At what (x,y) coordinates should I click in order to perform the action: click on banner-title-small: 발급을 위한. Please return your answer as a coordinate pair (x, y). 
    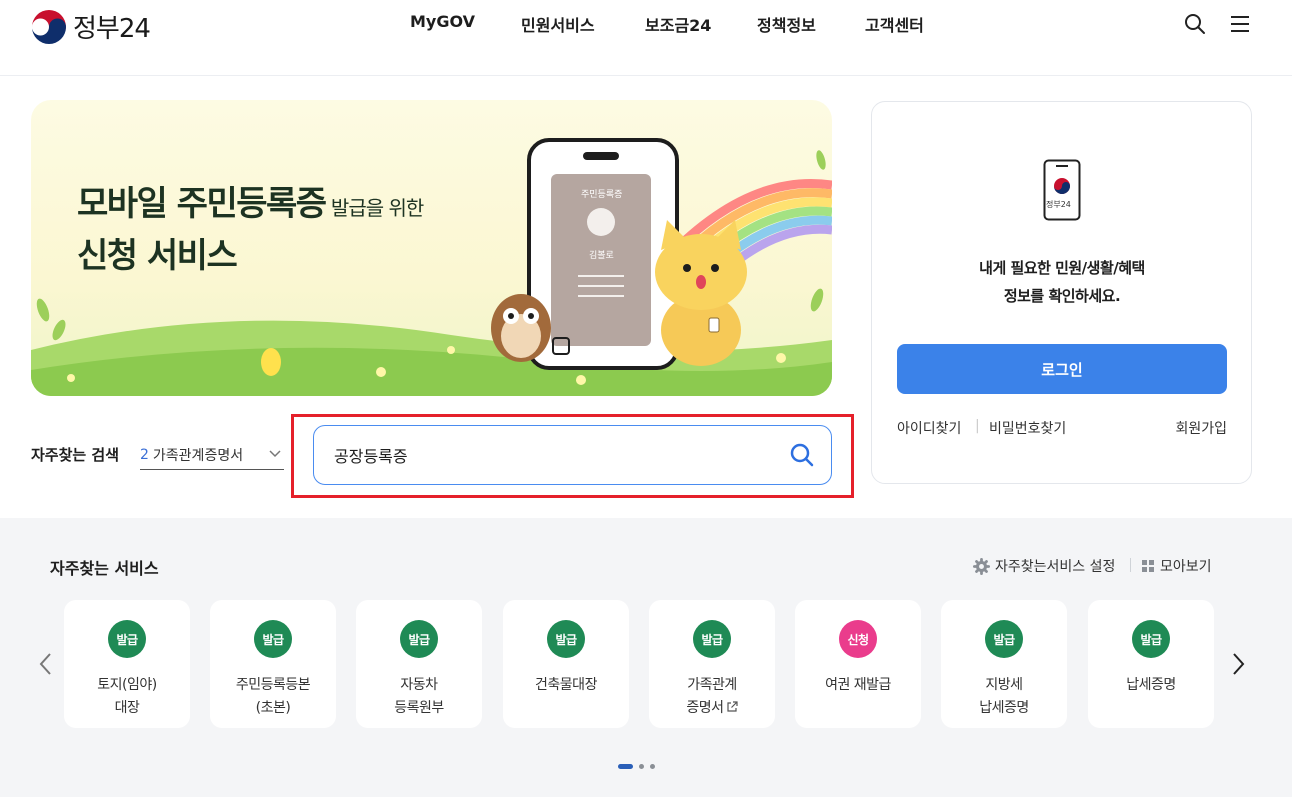
    Looking at the image, I should click on (374, 208).